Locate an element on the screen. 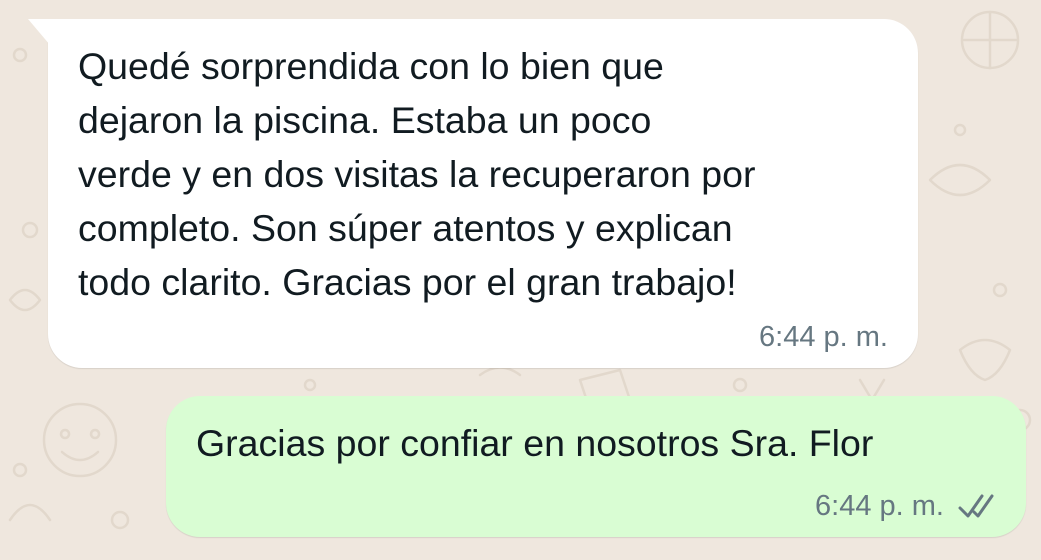  outgoing-message-meta: 6:44 p. m. is located at coordinates (909, 506).